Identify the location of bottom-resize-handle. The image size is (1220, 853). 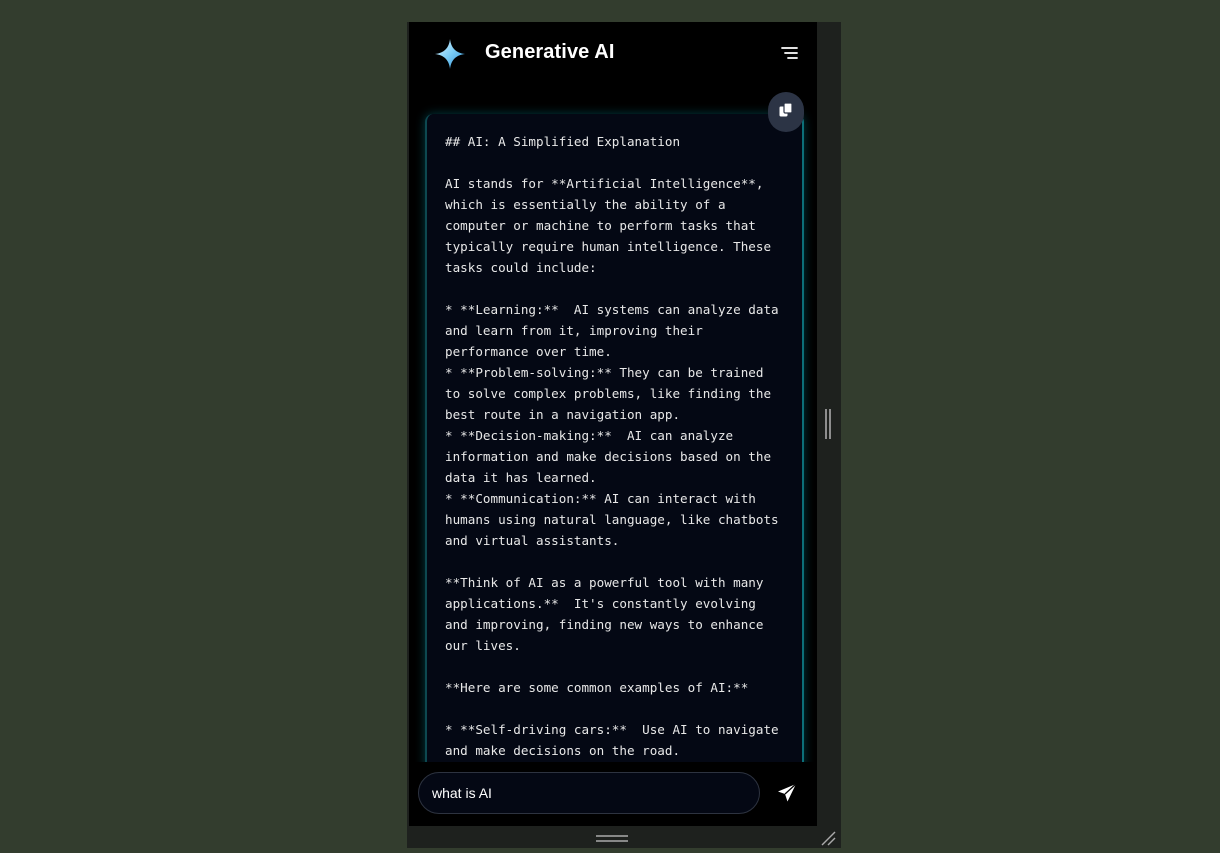
(612, 838).